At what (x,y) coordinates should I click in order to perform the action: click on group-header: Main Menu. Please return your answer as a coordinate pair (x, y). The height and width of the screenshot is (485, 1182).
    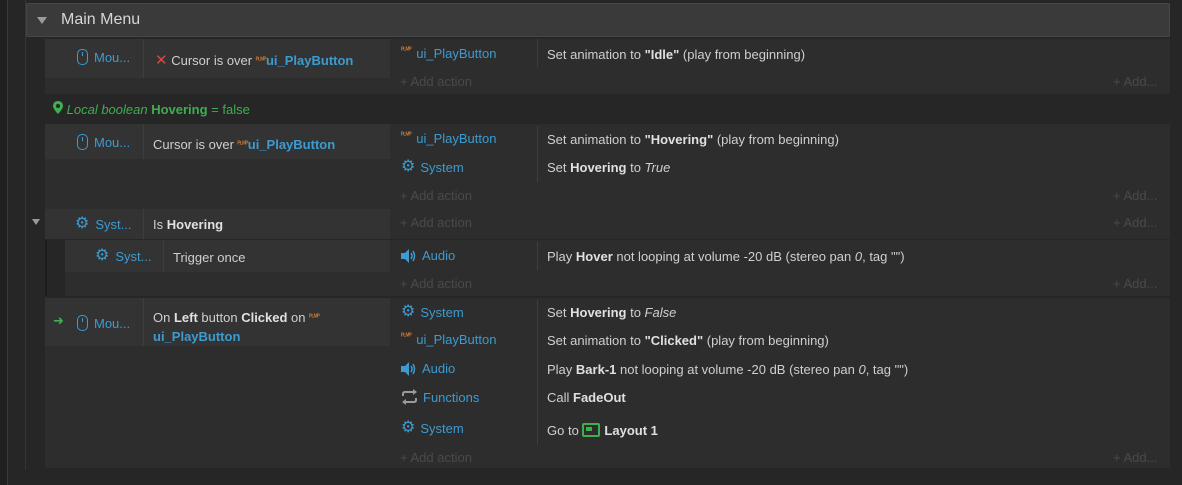
    Looking at the image, I should click on (598, 20).